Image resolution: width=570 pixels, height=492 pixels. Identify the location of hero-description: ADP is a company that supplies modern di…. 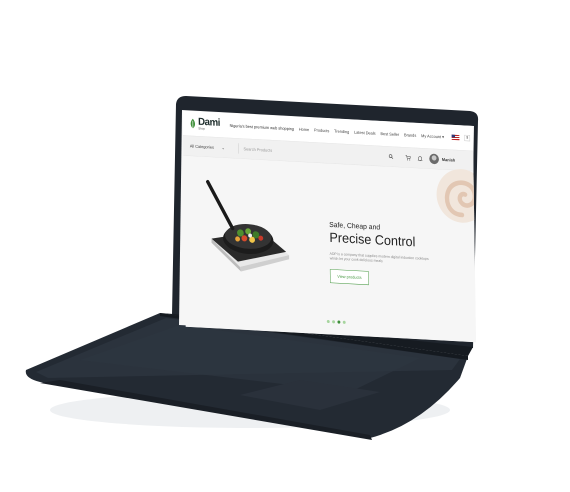
(379, 258).